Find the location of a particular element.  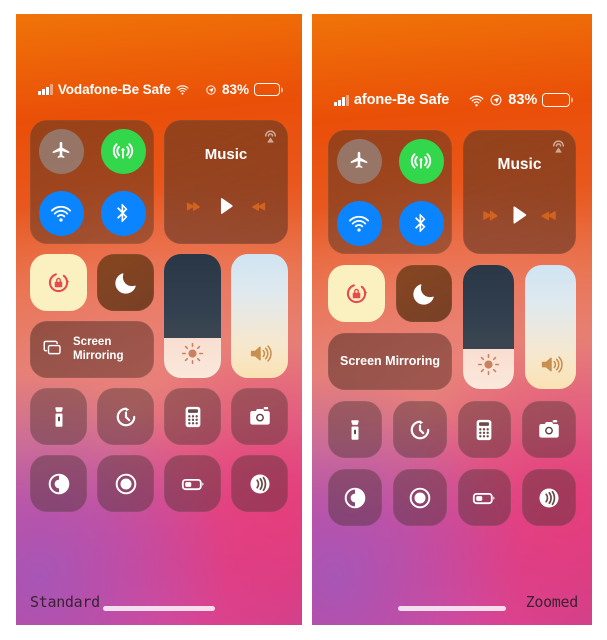

low-power-battery-icon is located at coordinates (192, 484).